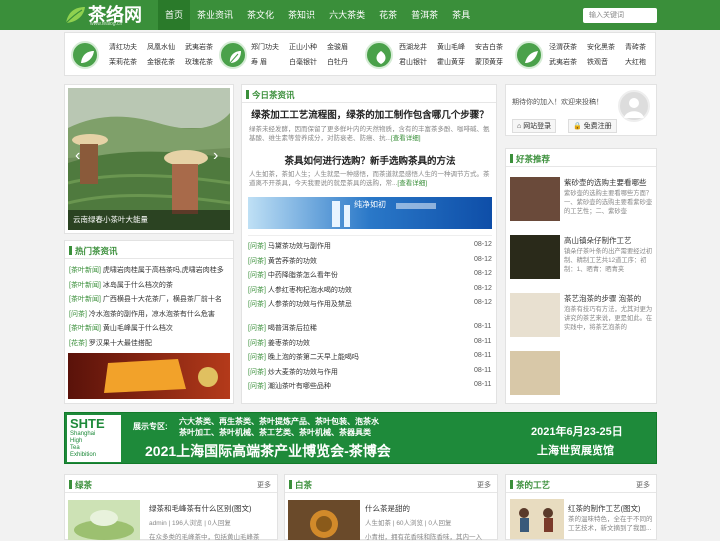  What do you see at coordinates (369, 94) in the screenshot?
I see `today-news-header: 今日茶资讯` at bounding box center [369, 94].